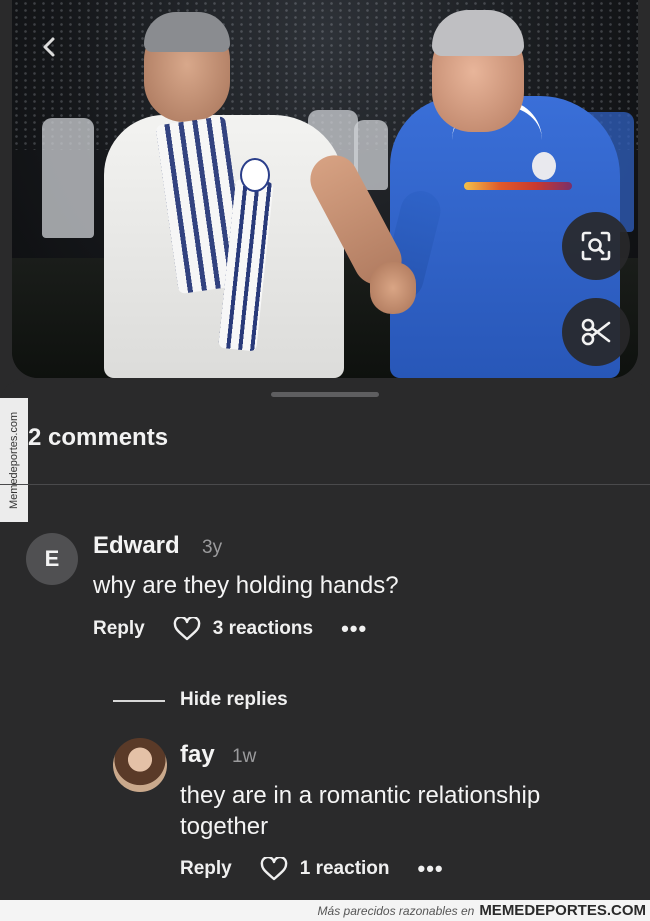 This screenshot has height=921, width=650. I want to click on avatar, so click(140, 765).